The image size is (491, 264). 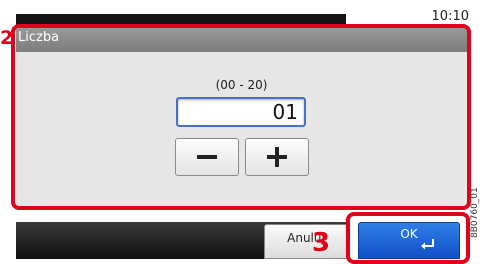 What do you see at coordinates (475, 212) in the screenshot?
I see `figure-code: 8B0760_01` at bounding box center [475, 212].